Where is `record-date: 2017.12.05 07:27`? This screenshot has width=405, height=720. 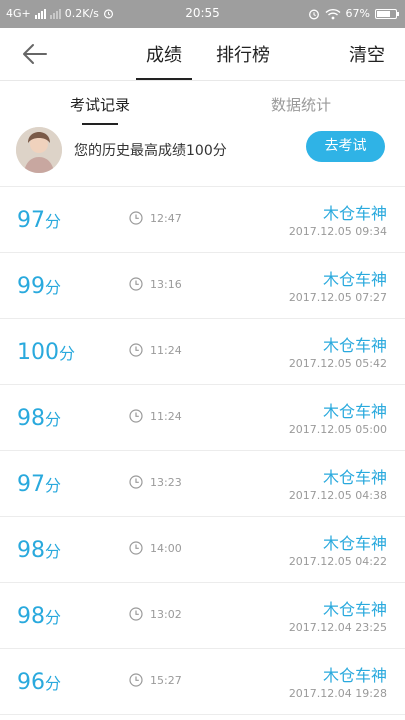
record-date: 2017.12.05 07:27 is located at coordinates (337, 297).